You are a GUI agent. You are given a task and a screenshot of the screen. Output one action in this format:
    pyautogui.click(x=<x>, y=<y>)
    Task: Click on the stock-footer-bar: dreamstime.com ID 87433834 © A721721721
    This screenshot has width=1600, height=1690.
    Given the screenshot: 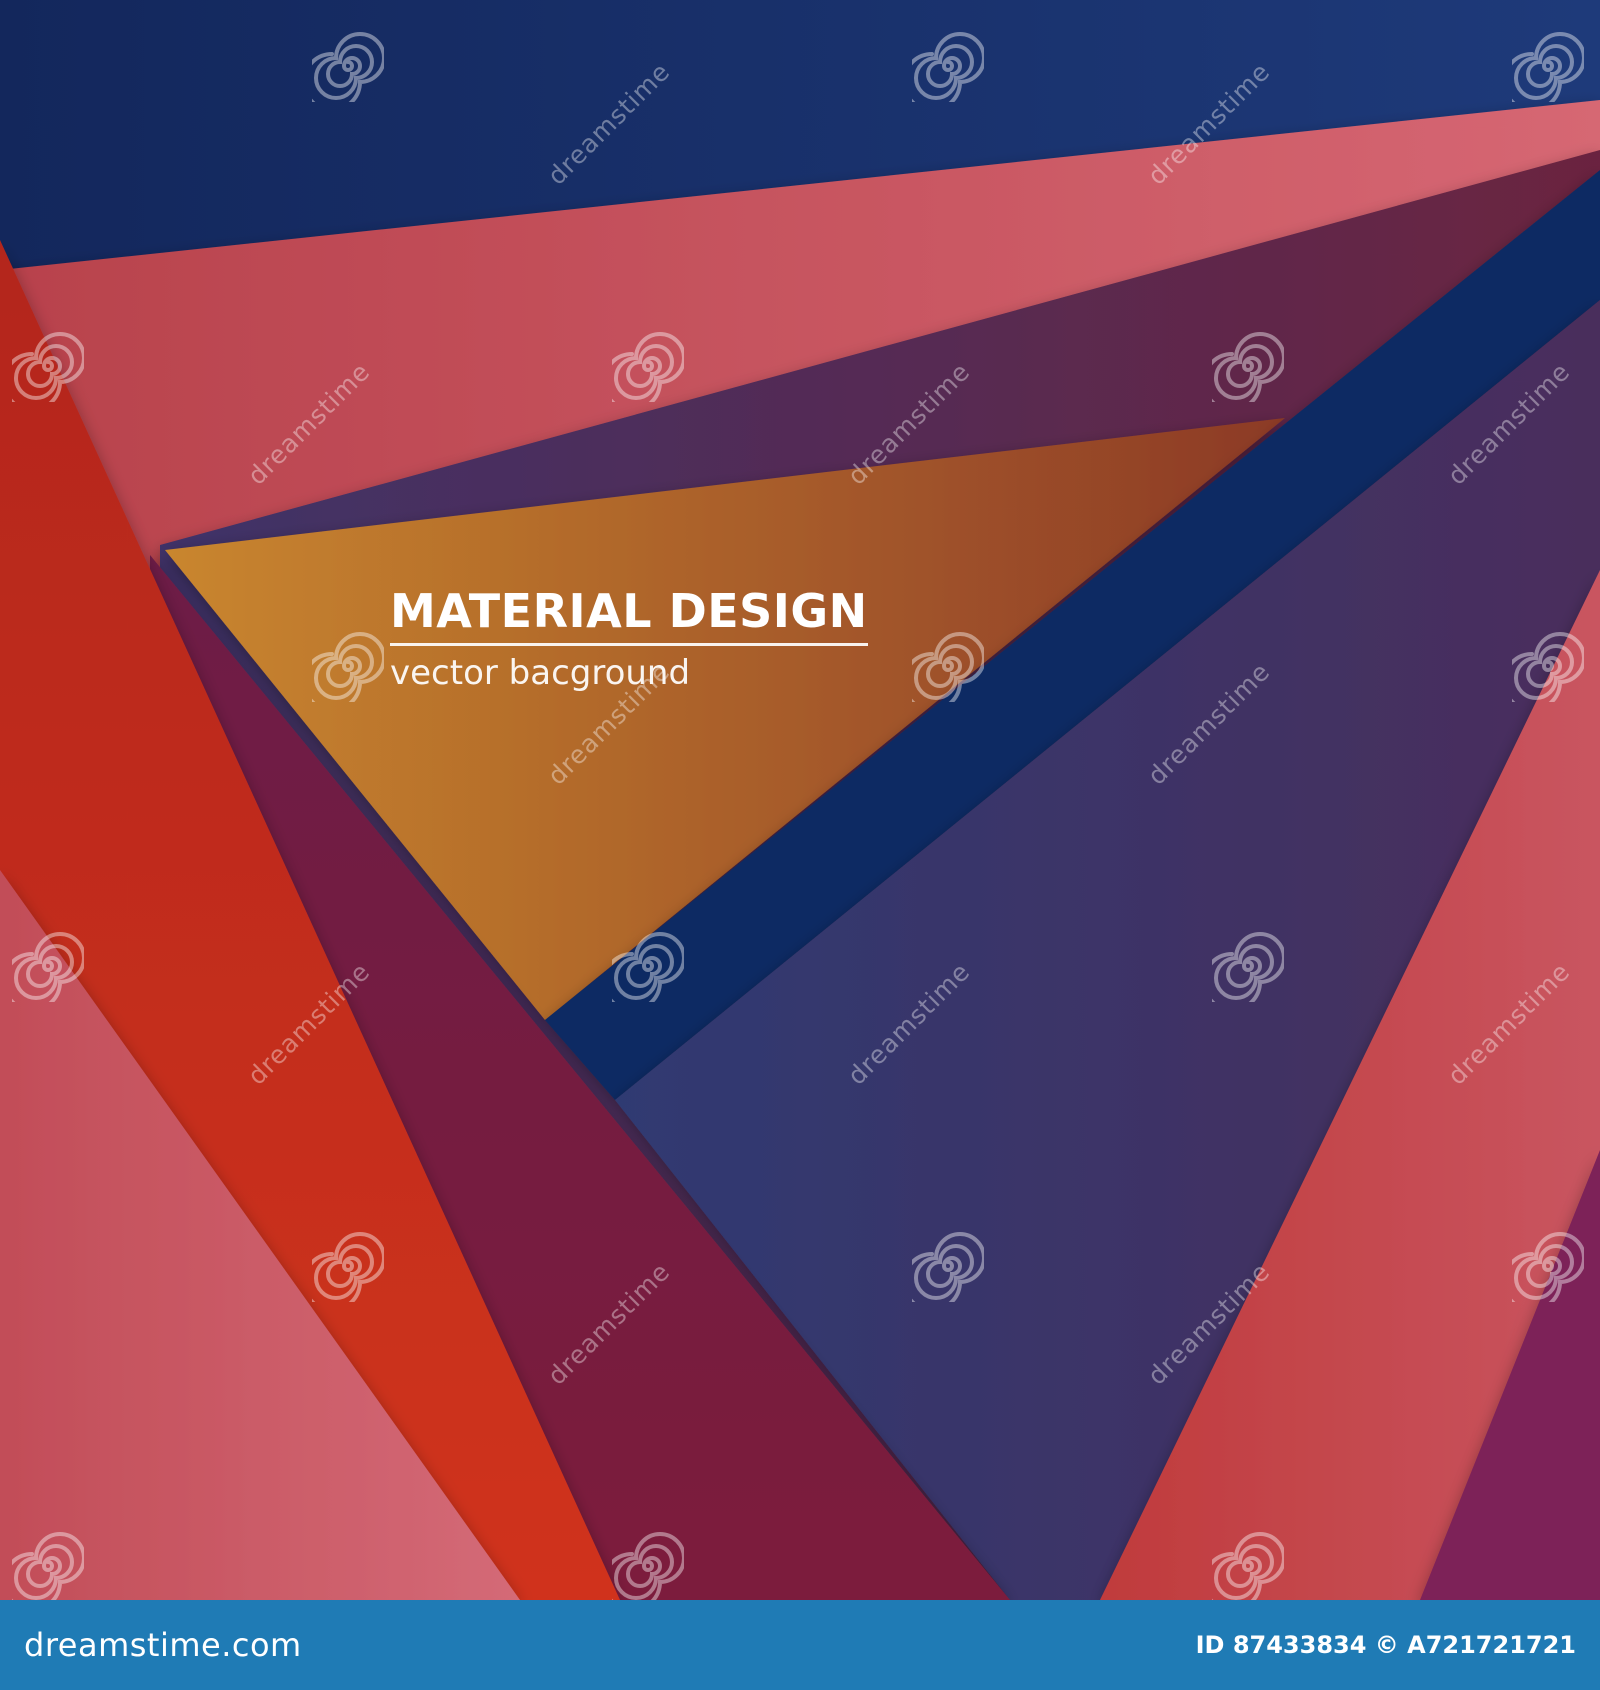 What is the action you would take?
    pyautogui.click(x=800, y=1645)
    